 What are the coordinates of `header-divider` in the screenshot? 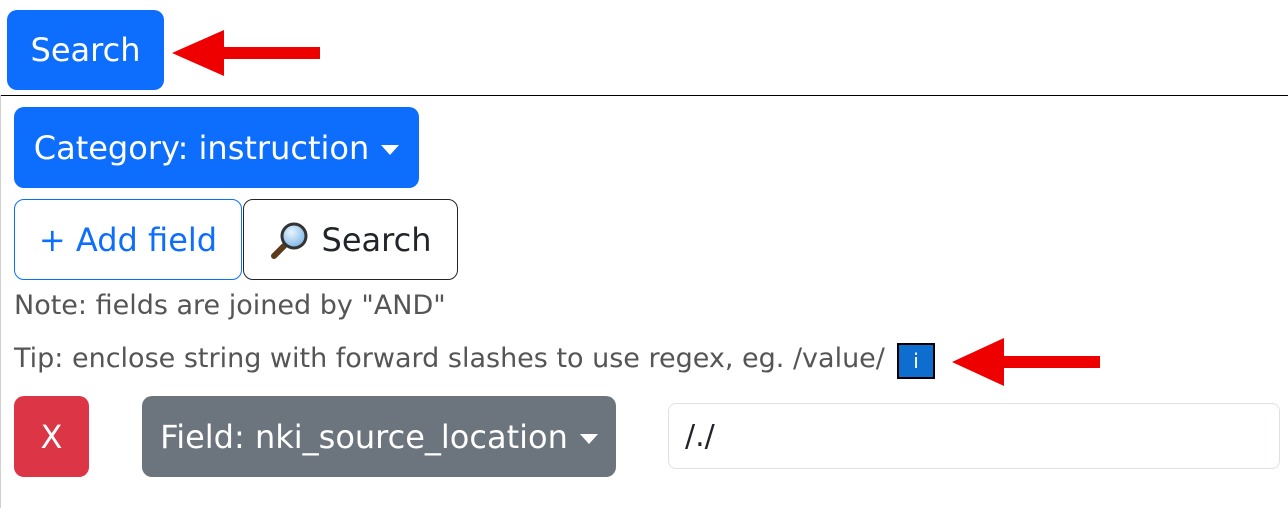 It's located at (644, 95).